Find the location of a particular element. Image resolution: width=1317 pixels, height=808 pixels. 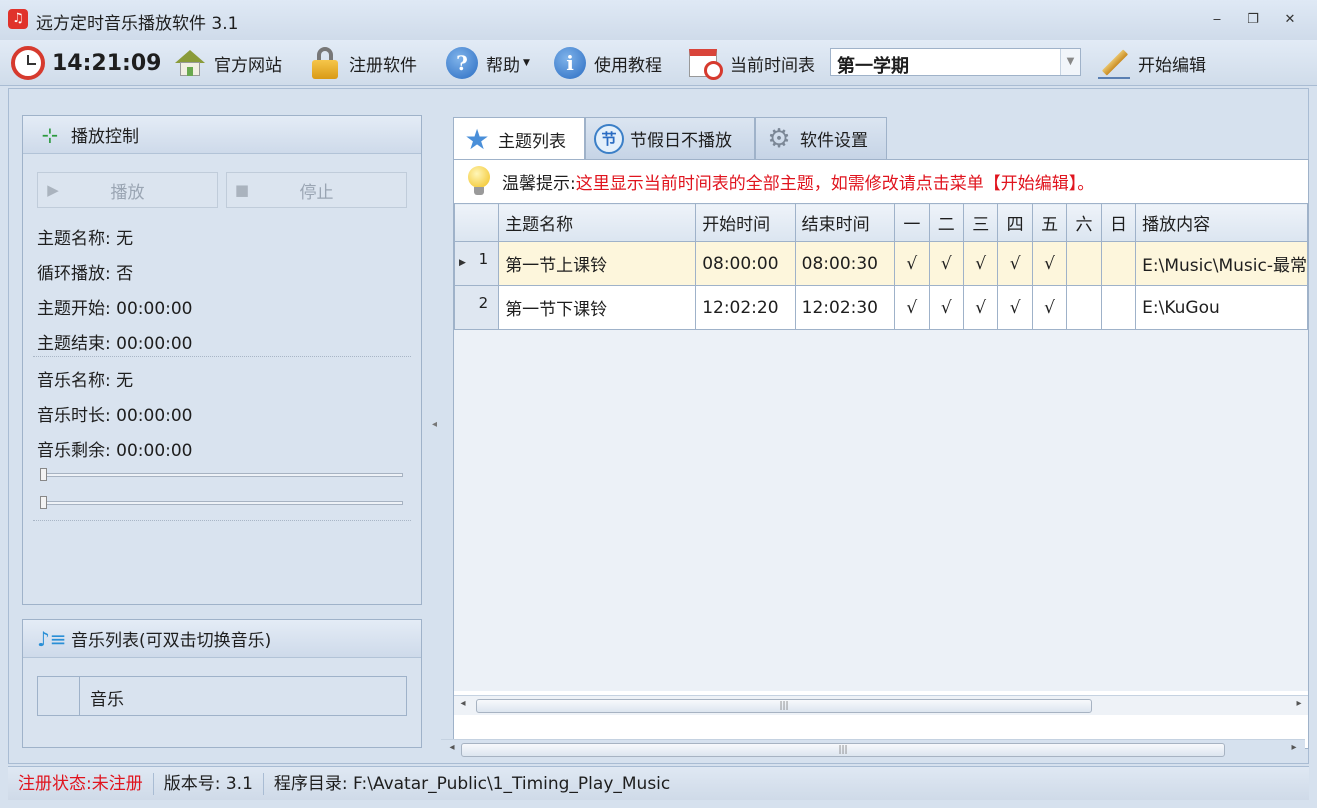

column-header: 二 is located at coordinates (946, 222).